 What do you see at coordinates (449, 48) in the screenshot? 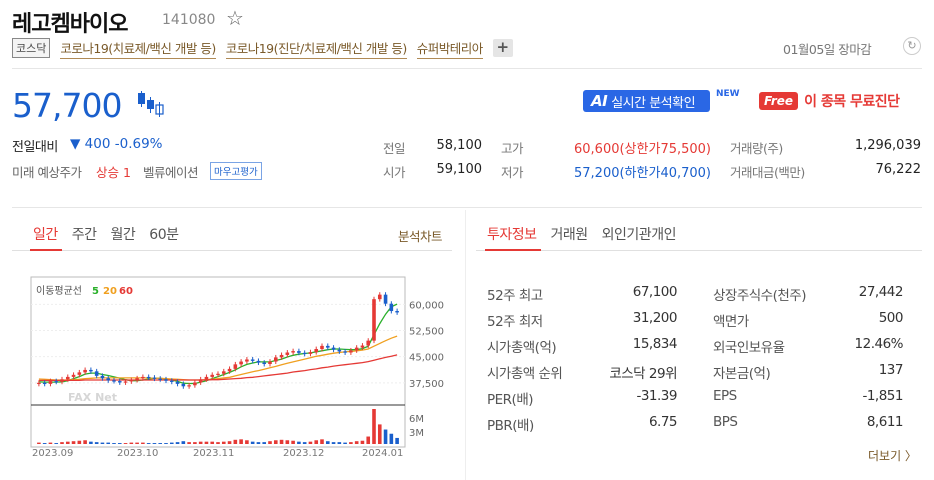
I see `theme-tag-superbacteria: 슈퍼박테리아` at bounding box center [449, 48].